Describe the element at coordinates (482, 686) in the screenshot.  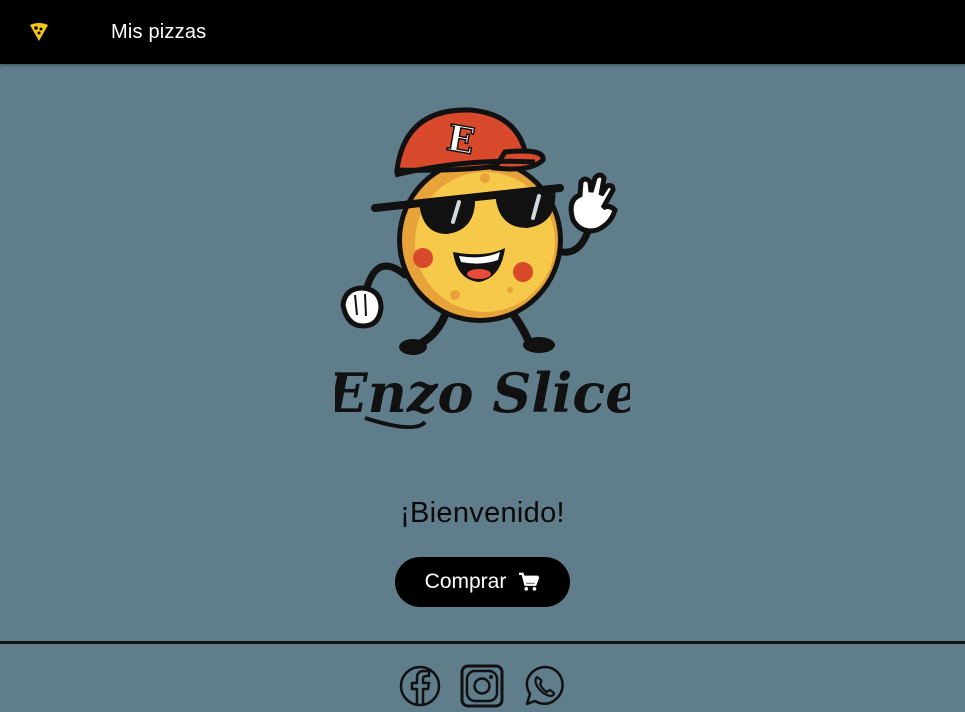
I see `instagram-icon` at that location.